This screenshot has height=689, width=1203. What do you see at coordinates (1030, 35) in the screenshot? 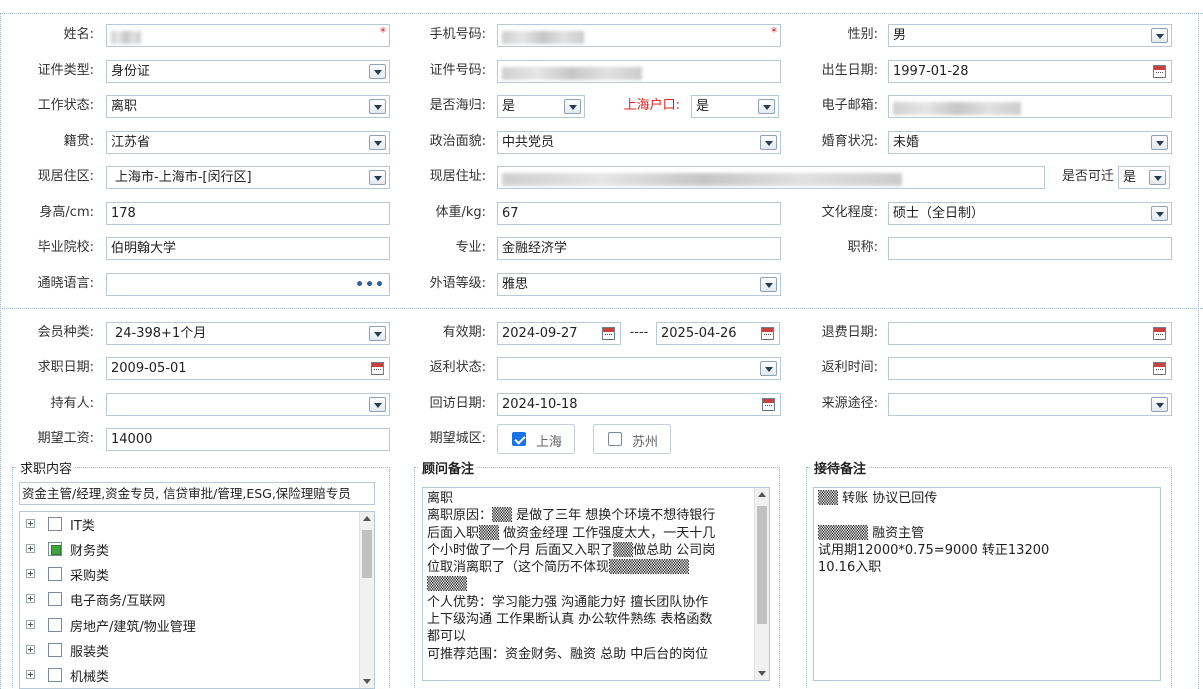
I see `gender-select: 男` at bounding box center [1030, 35].